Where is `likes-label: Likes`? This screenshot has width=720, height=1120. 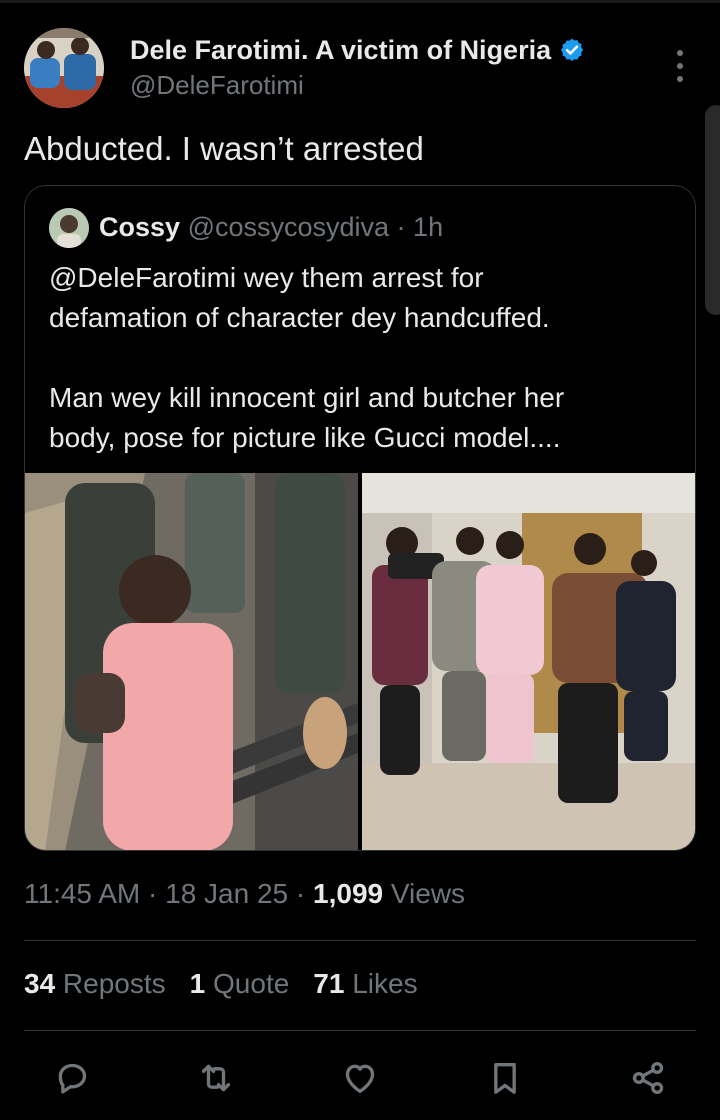
likes-label: Likes is located at coordinates (381, 983).